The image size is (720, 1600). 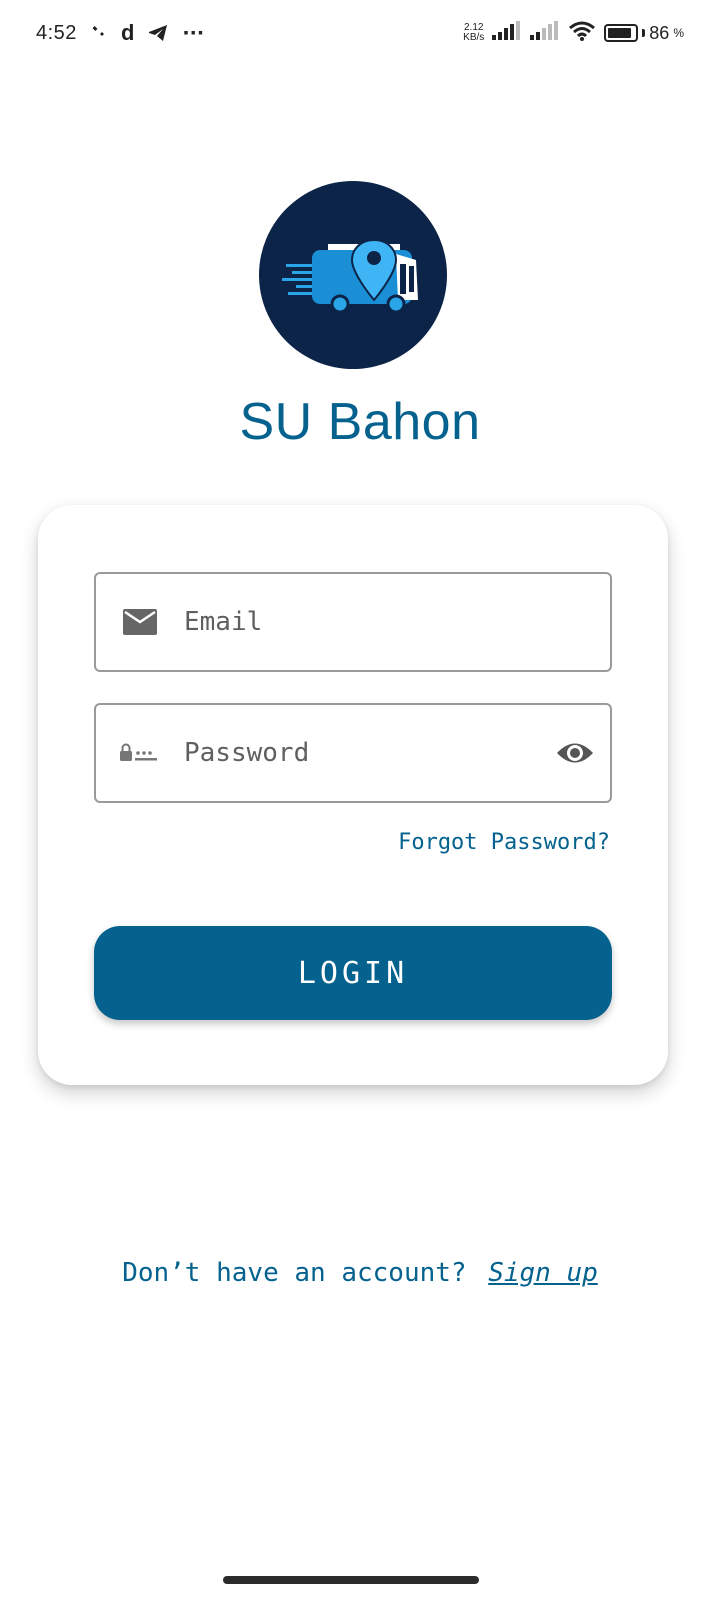 What do you see at coordinates (397, 622) in the screenshot?
I see `email-input` at bounding box center [397, 622].